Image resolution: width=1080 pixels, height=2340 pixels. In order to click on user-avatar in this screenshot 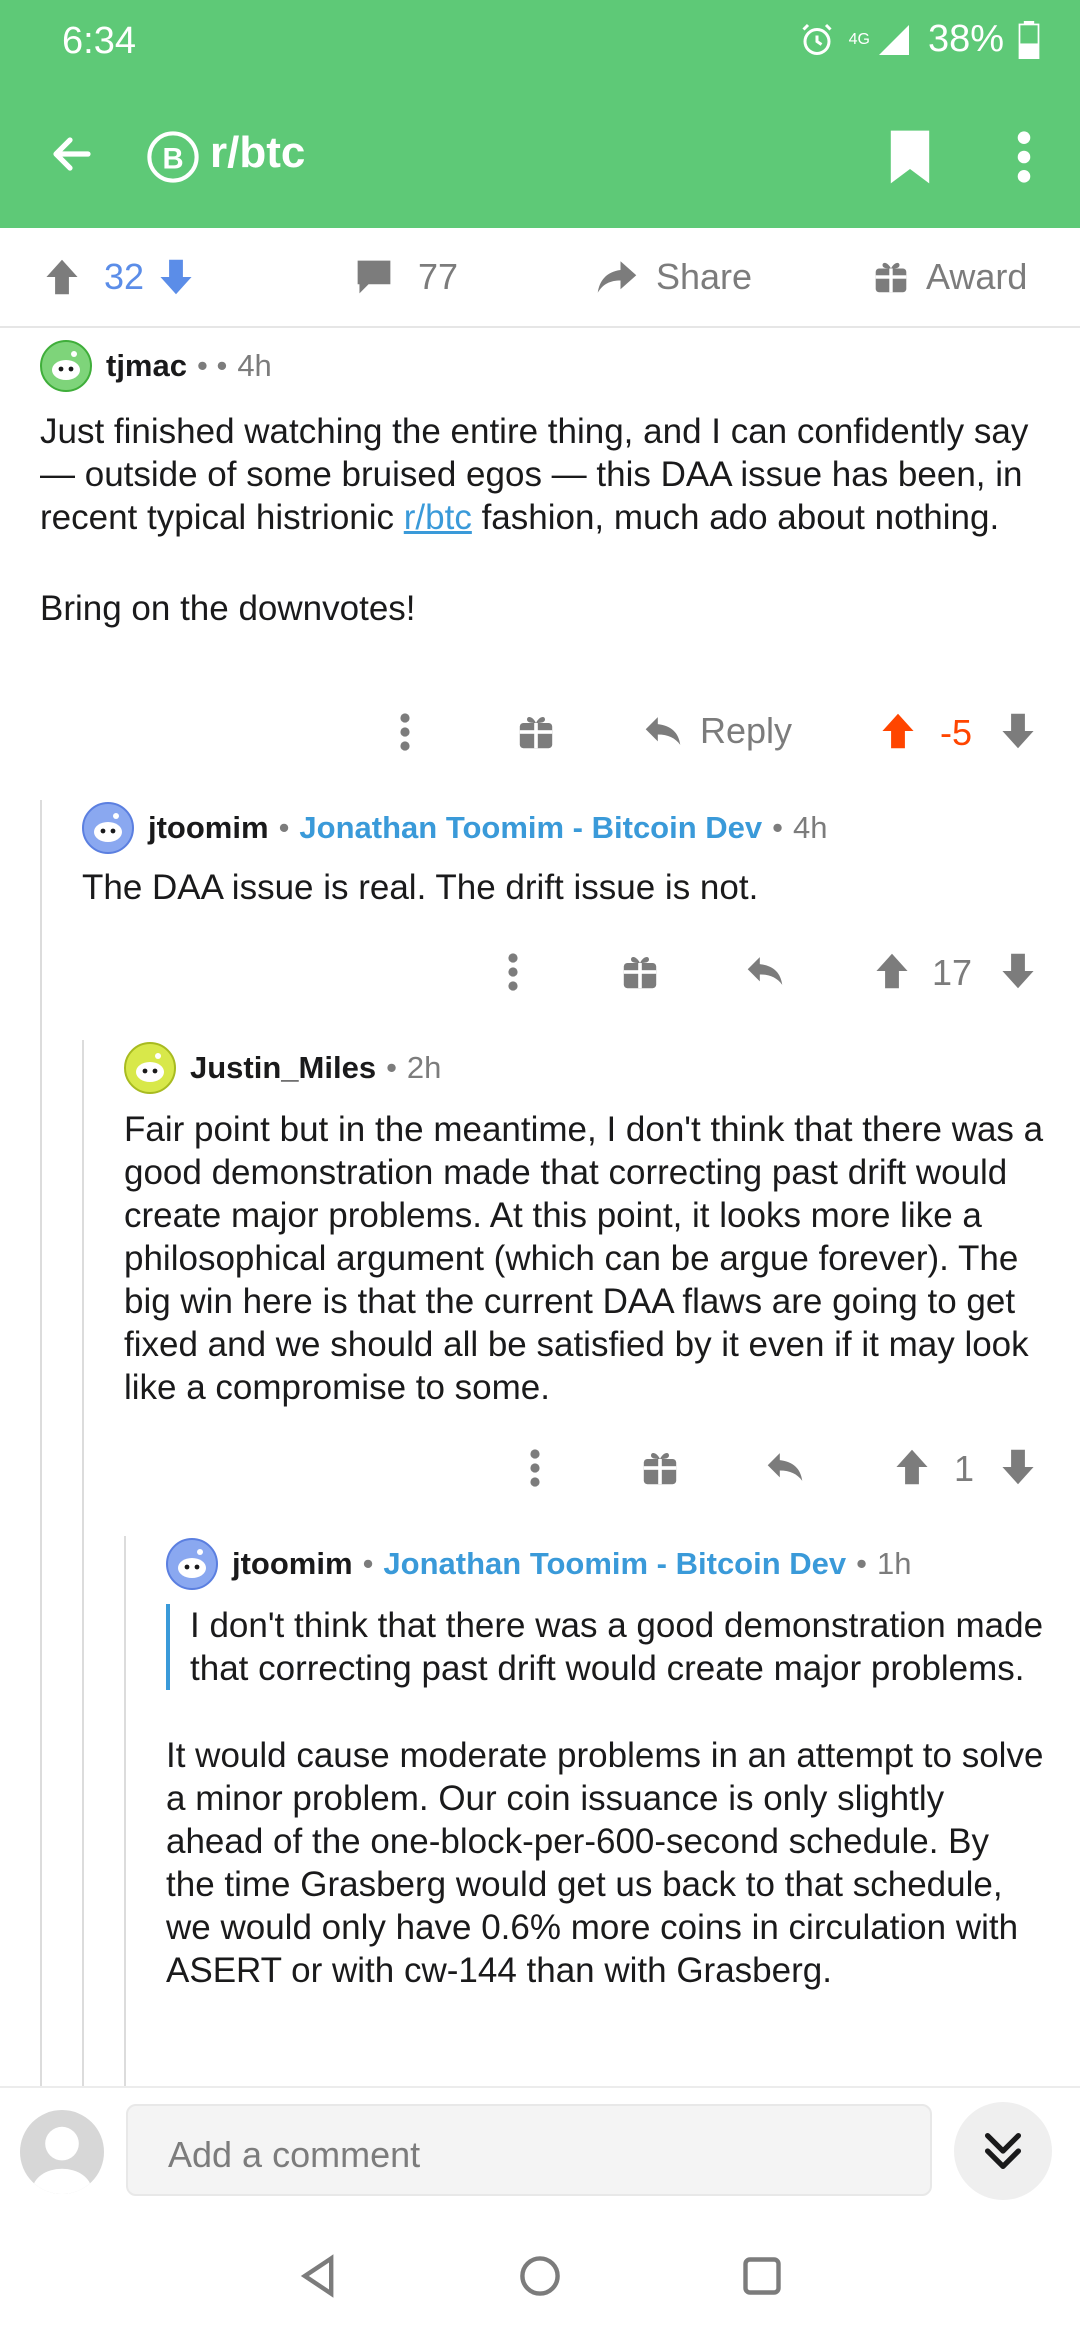, I will do `click(62, 2152)`.